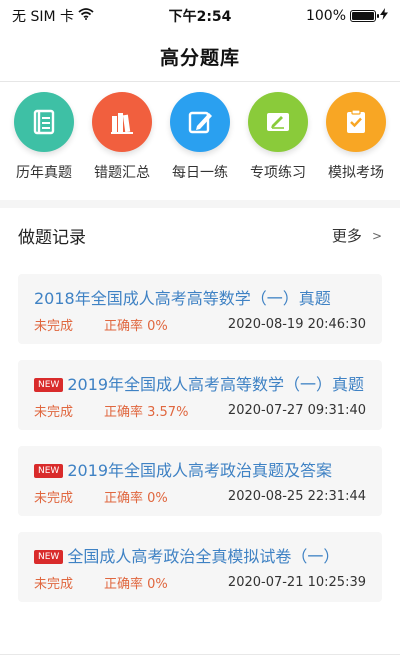 The width and height of the screenshot is (400, 660). I want to click on category-mock-exam: 模拟考场, so click(356, 144).